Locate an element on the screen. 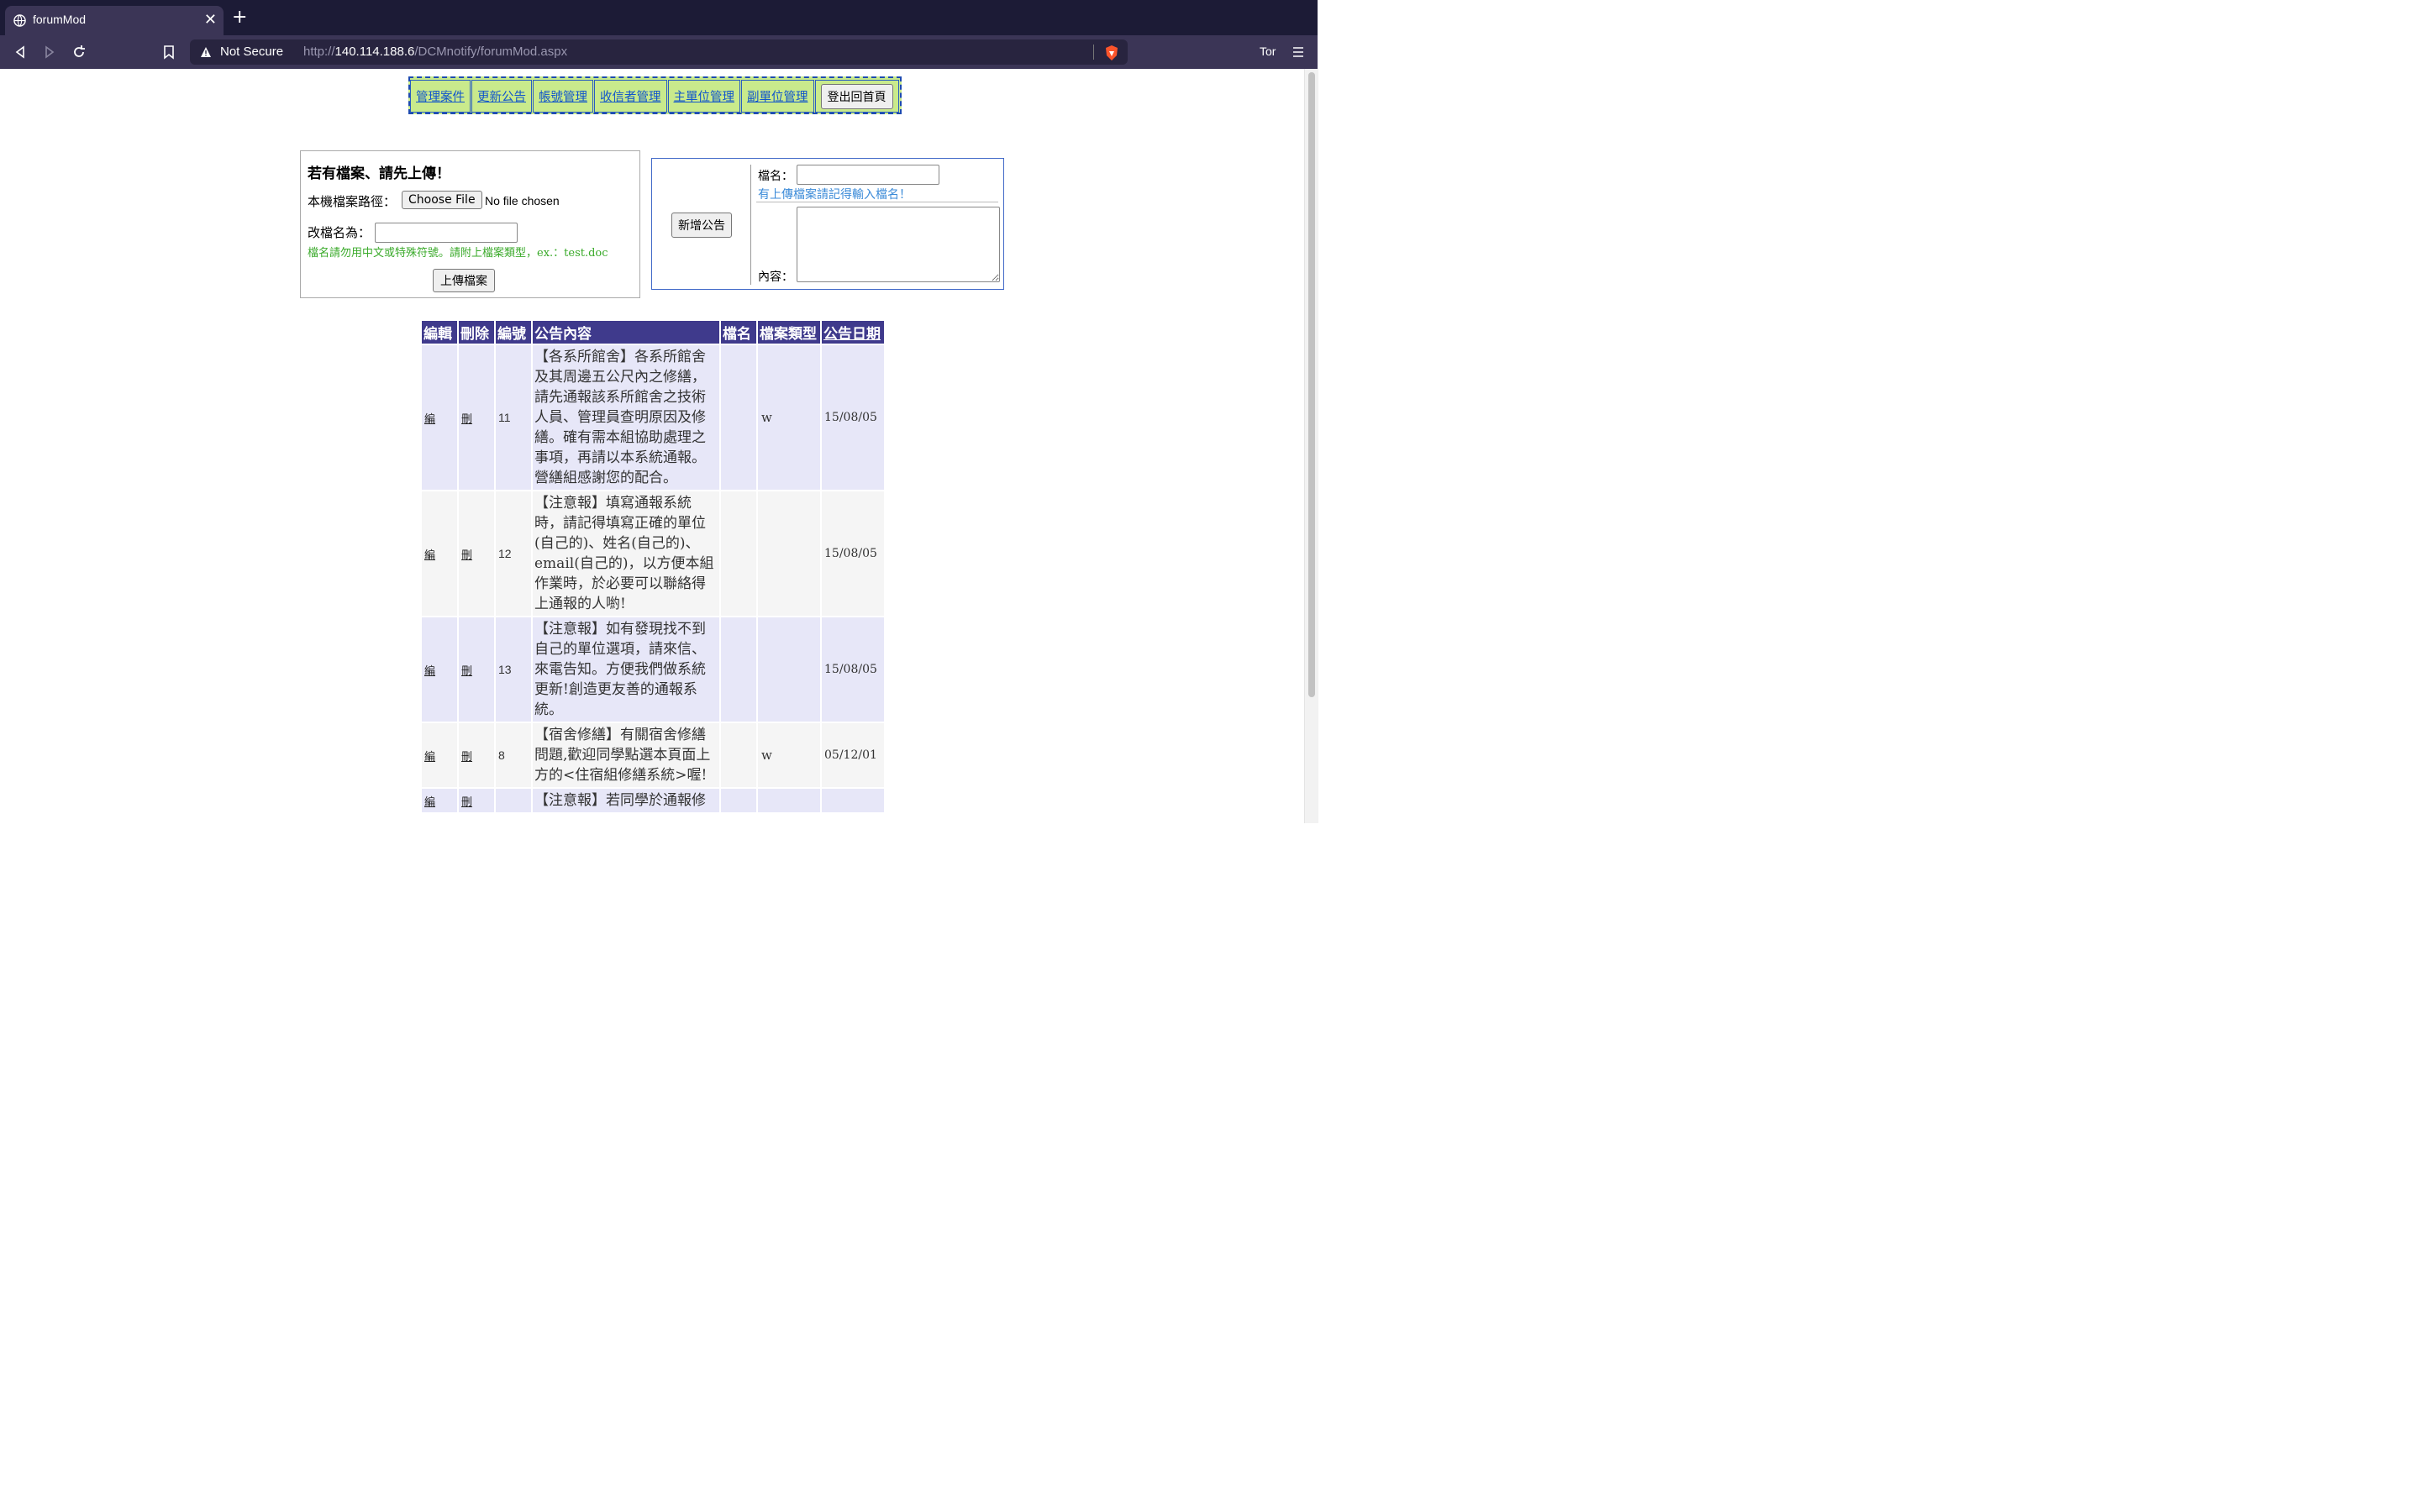  close-tab-icon: ✕ is located at coordinates (210, 20).